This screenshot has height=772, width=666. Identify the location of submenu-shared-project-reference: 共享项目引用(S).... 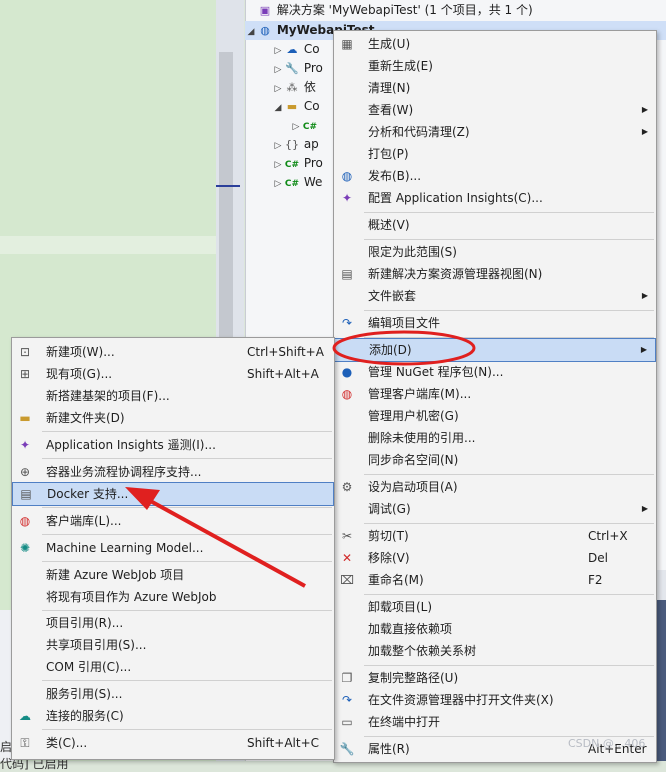
(173, 645).